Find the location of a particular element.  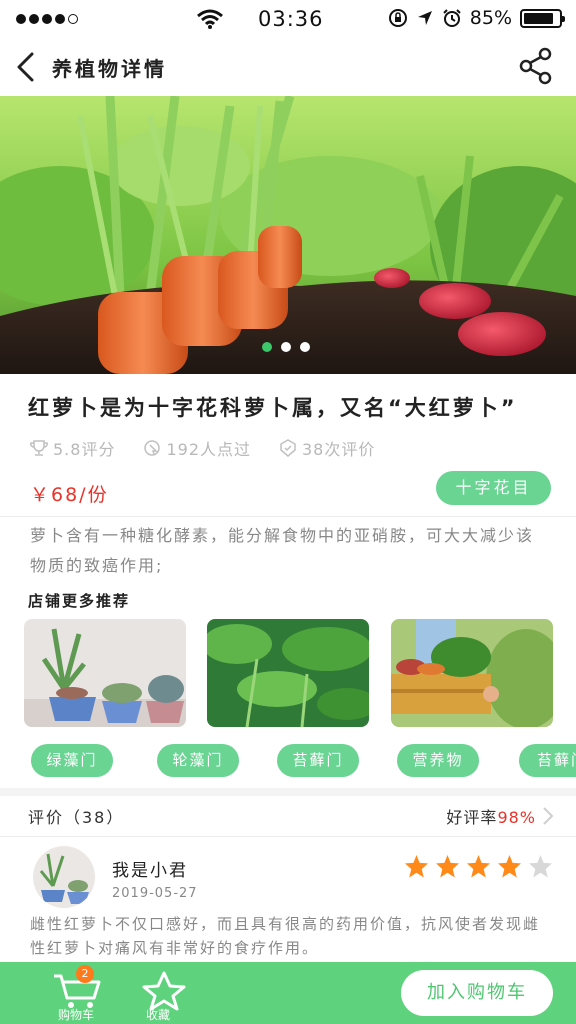

product-title: 红萝卜是为十字花科萝卜属，又名“大红萝卜” is located at coordinates (273, 408).